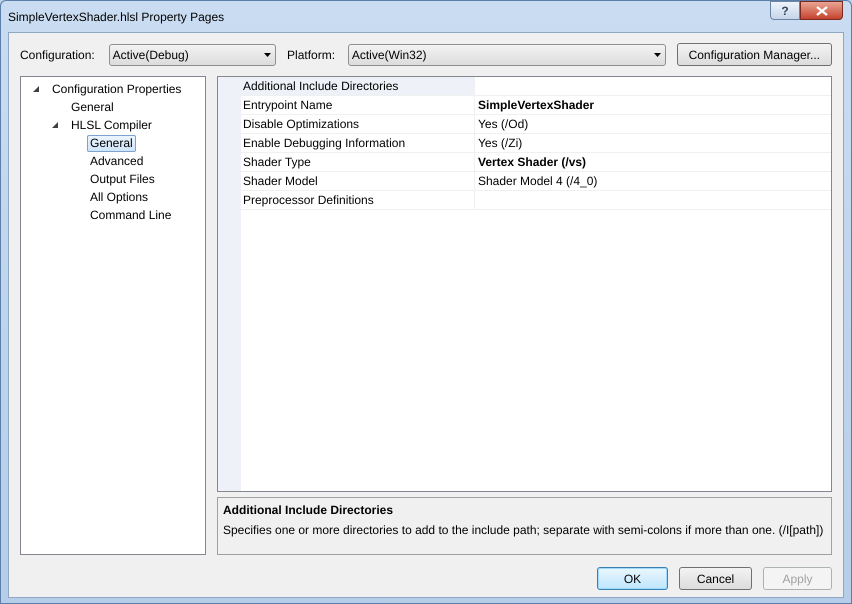 This screenshot has width=852, height=604. Describe the element at coordinates (58, 55) in the screenshot. I see `configuration-label: Configuration:` at that location.